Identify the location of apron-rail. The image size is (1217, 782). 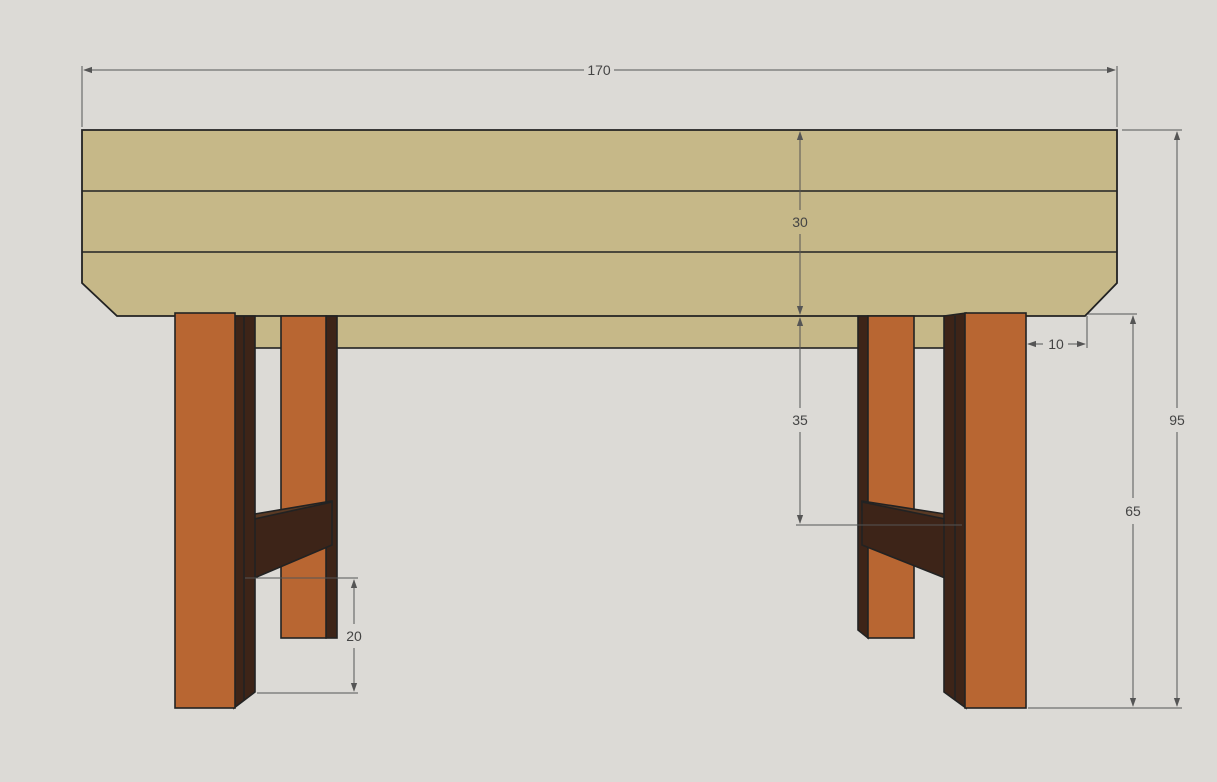
(597, 330).